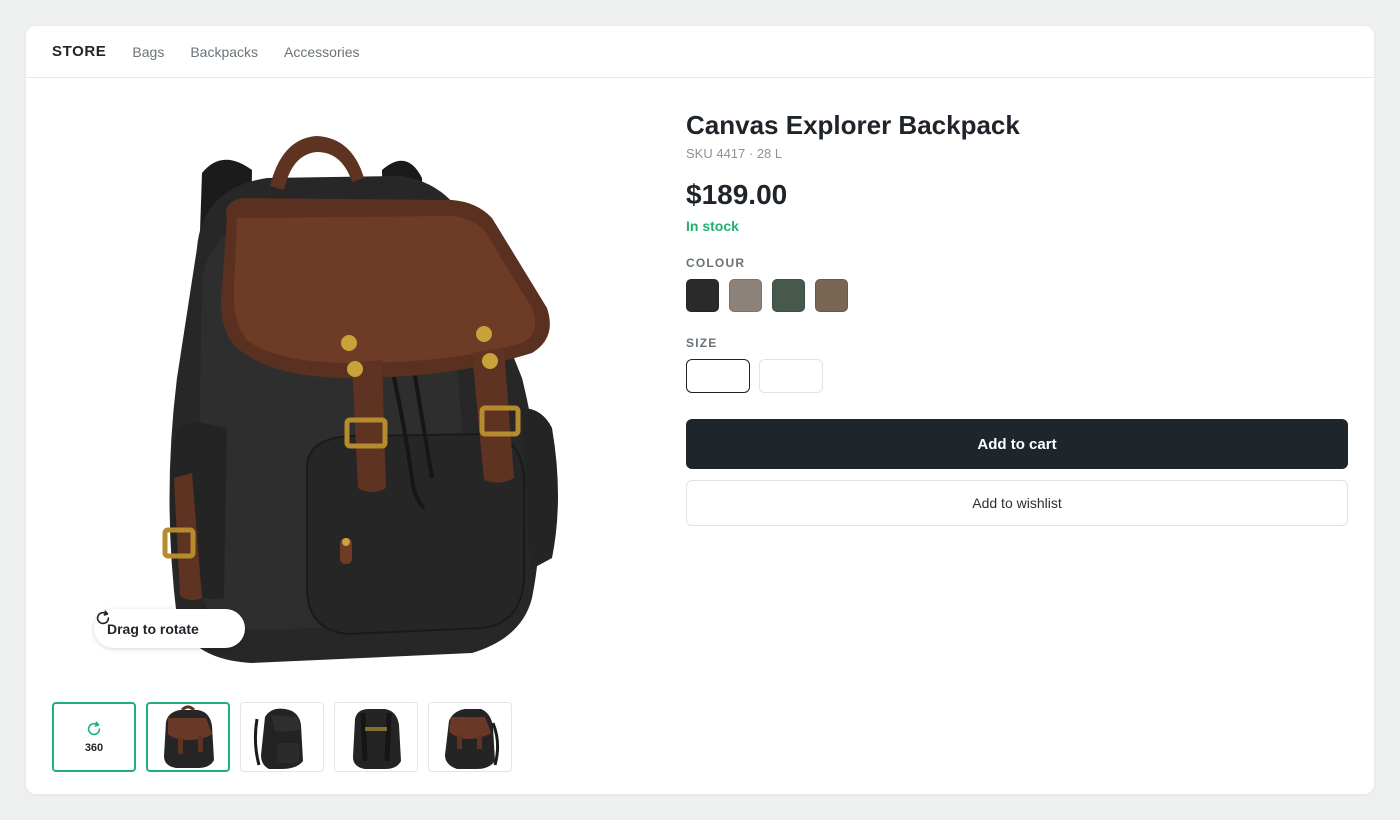 The width and height of the screenshot is (1400, 820). Describe the element at coordinates (716, 263) in the screenshot. I see `colour-label: COLOUR` at that location.